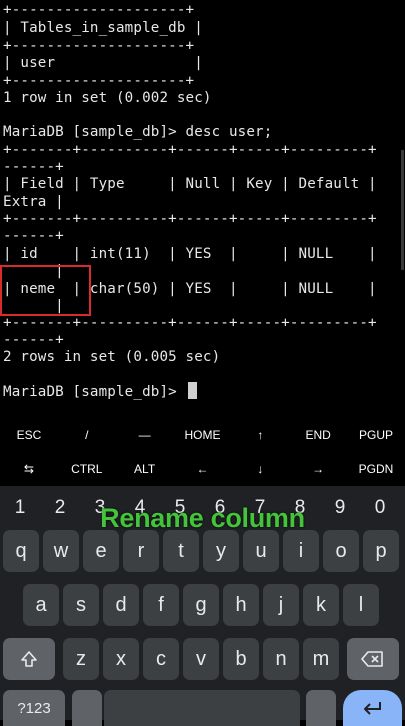 Image resolution: width=405 pixels, height=726 pixels. I want to click on home-key: HOME, so click(203, 435).